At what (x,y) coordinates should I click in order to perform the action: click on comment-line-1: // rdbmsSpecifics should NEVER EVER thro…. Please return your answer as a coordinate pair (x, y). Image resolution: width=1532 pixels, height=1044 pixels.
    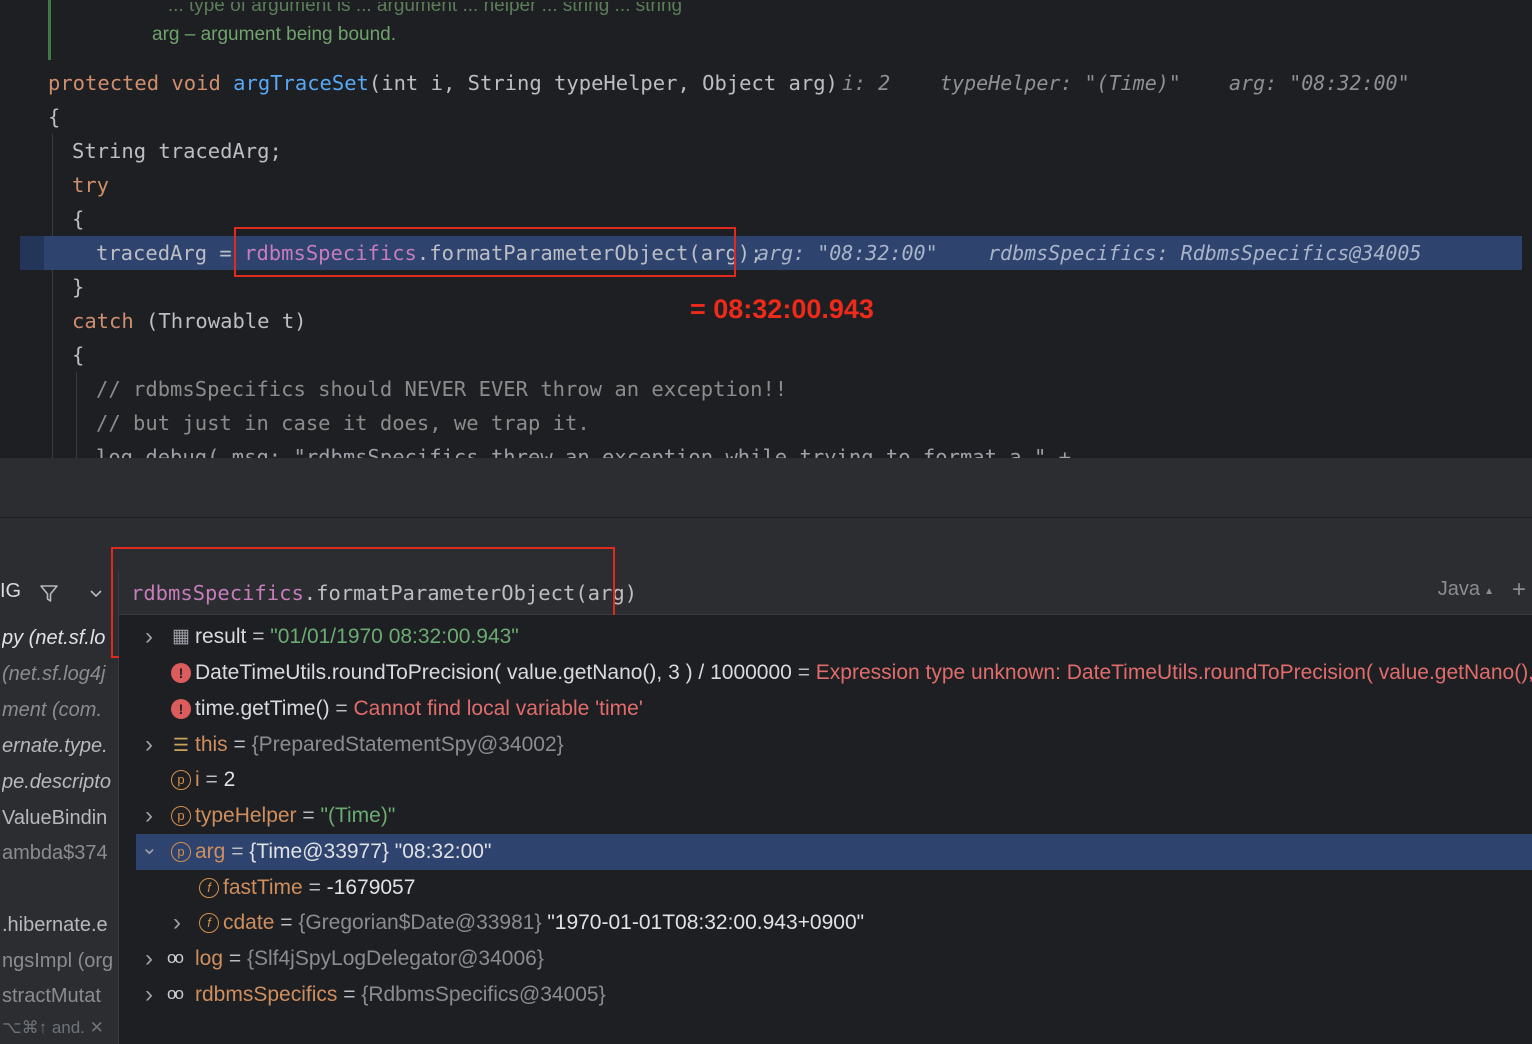
    Looking at the image, I should click on (442, 389).